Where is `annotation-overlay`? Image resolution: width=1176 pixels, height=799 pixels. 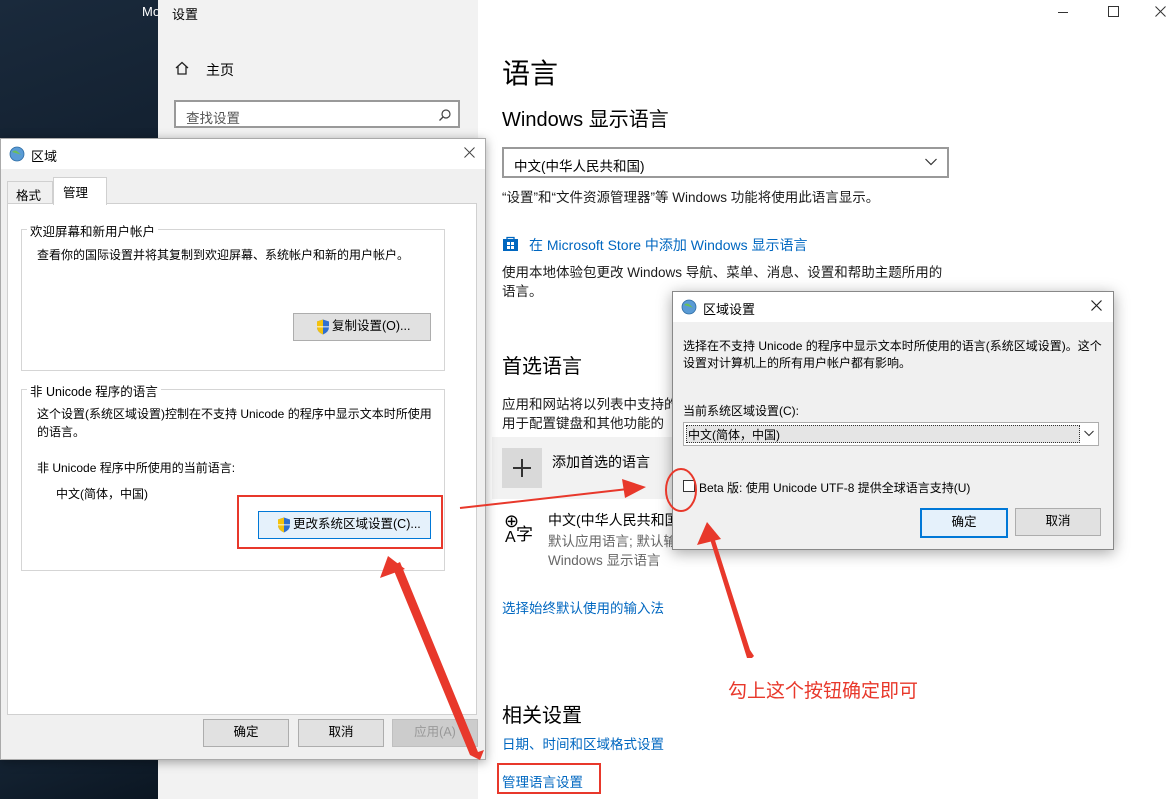 annotation-overlay is located at coordinates (567, 614).